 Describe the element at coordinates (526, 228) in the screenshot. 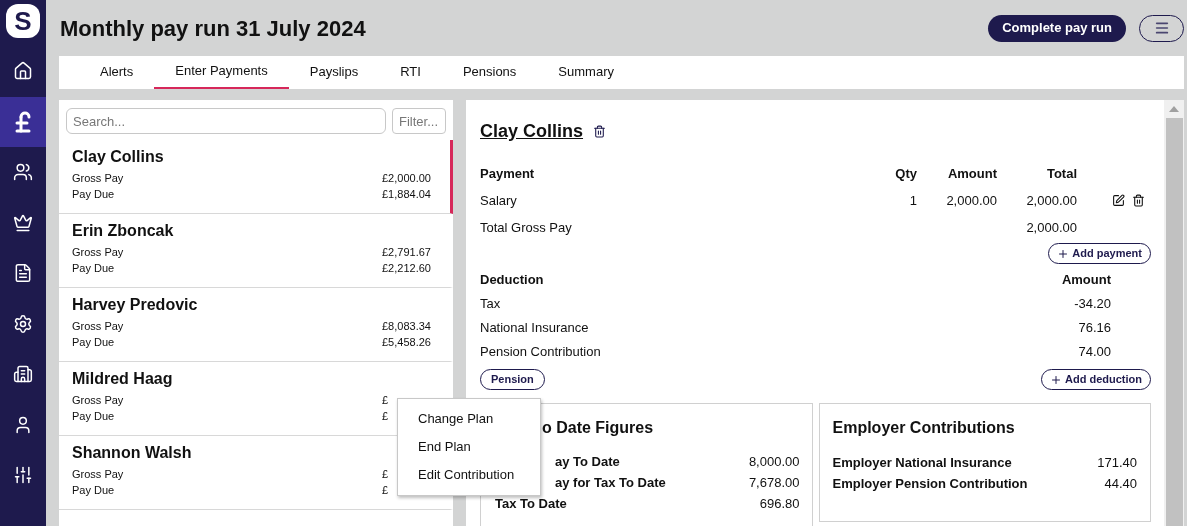

I see `table-cell-text: Total Gross Pay` at that location.